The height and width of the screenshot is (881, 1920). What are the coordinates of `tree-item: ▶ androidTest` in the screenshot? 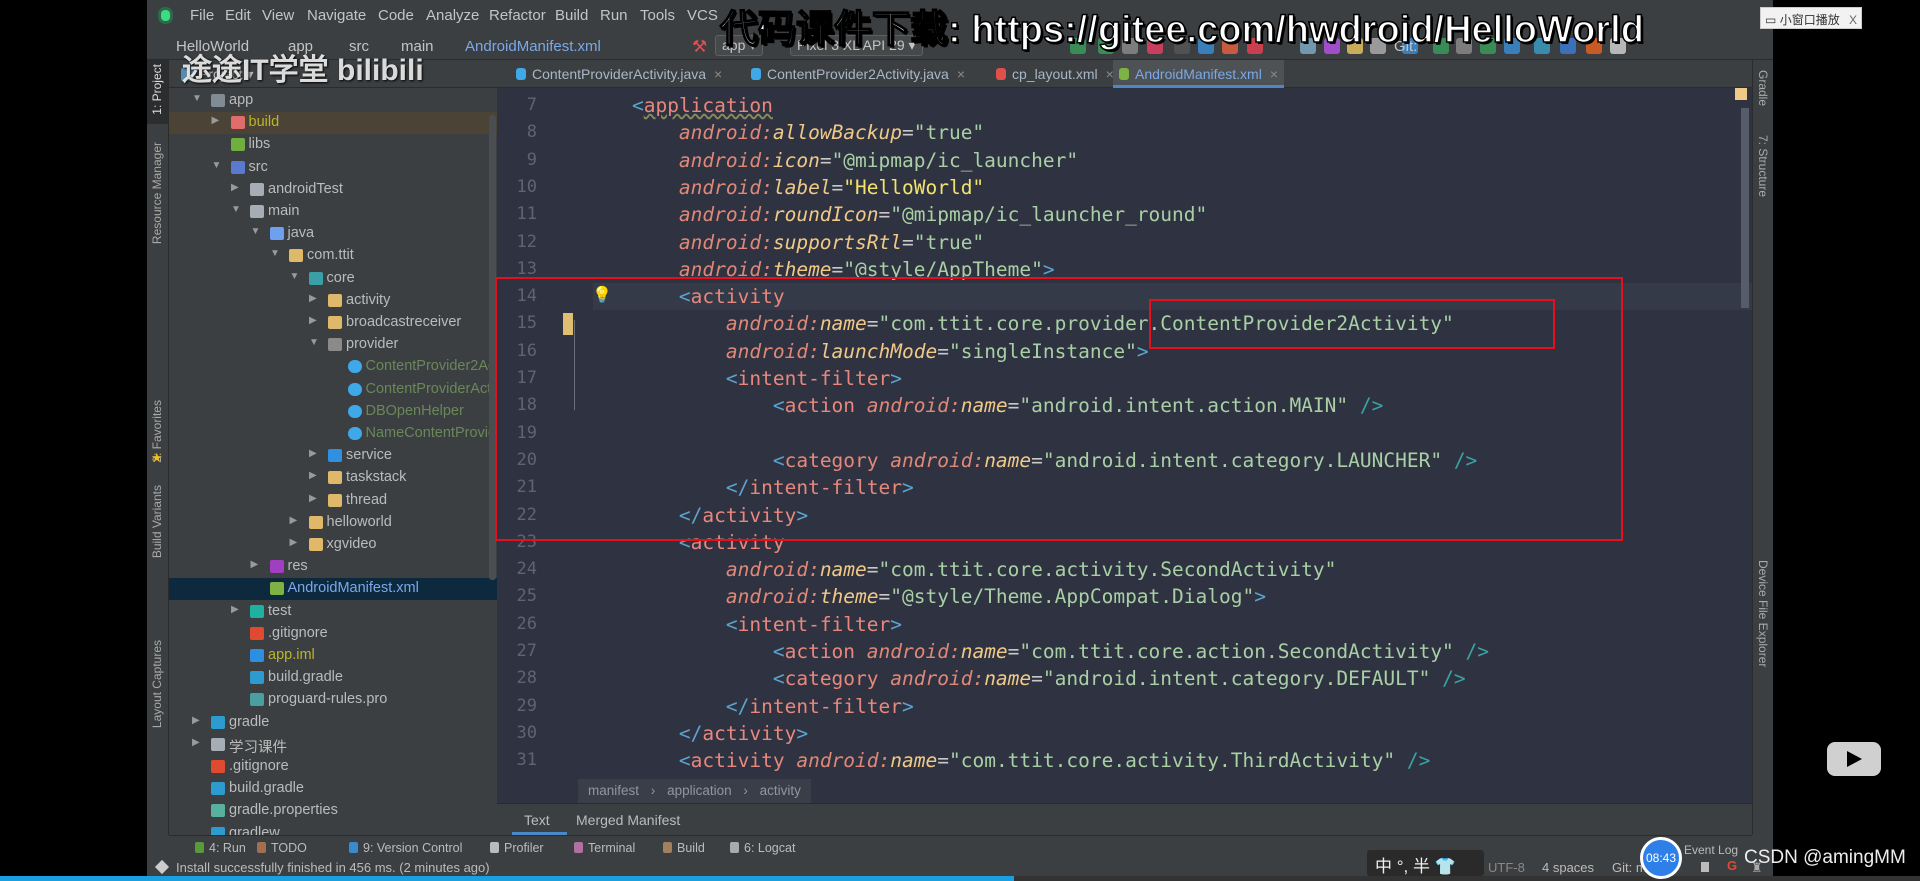 It's located at (333, 190).